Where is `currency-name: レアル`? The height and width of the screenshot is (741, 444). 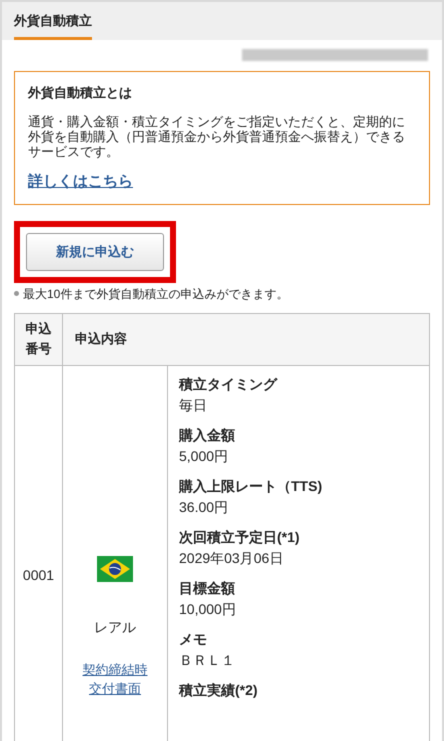
currency-name: レアル is located at coordinates (115, 627).